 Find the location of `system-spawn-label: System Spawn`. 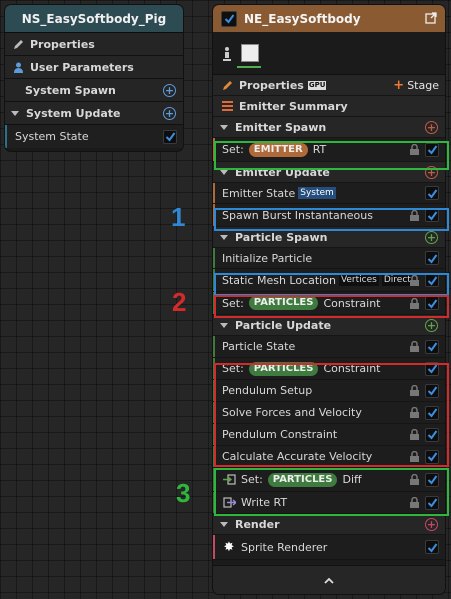

system-spawn-label: System Spawn is located at coordinates (70, 90).